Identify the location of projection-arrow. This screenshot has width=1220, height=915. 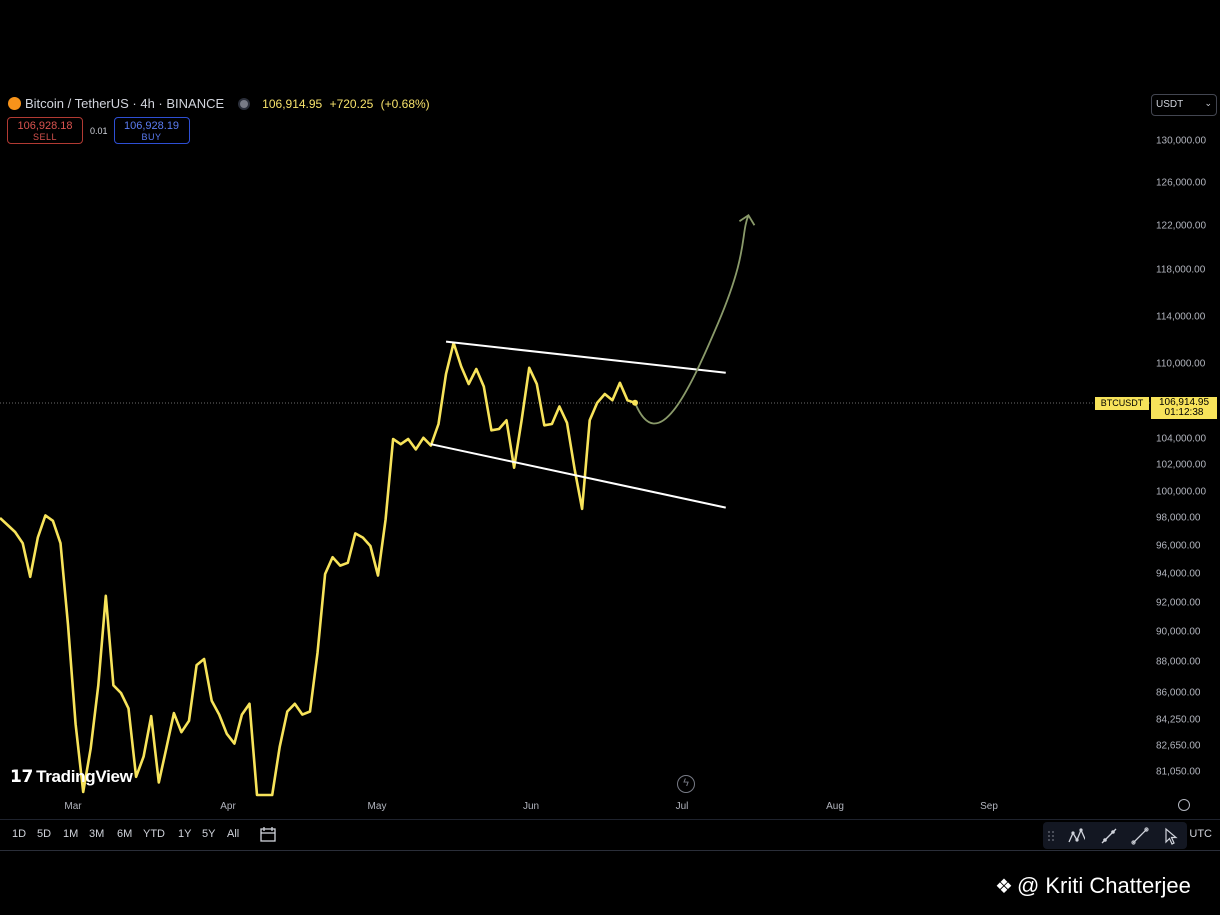
(692, 319).